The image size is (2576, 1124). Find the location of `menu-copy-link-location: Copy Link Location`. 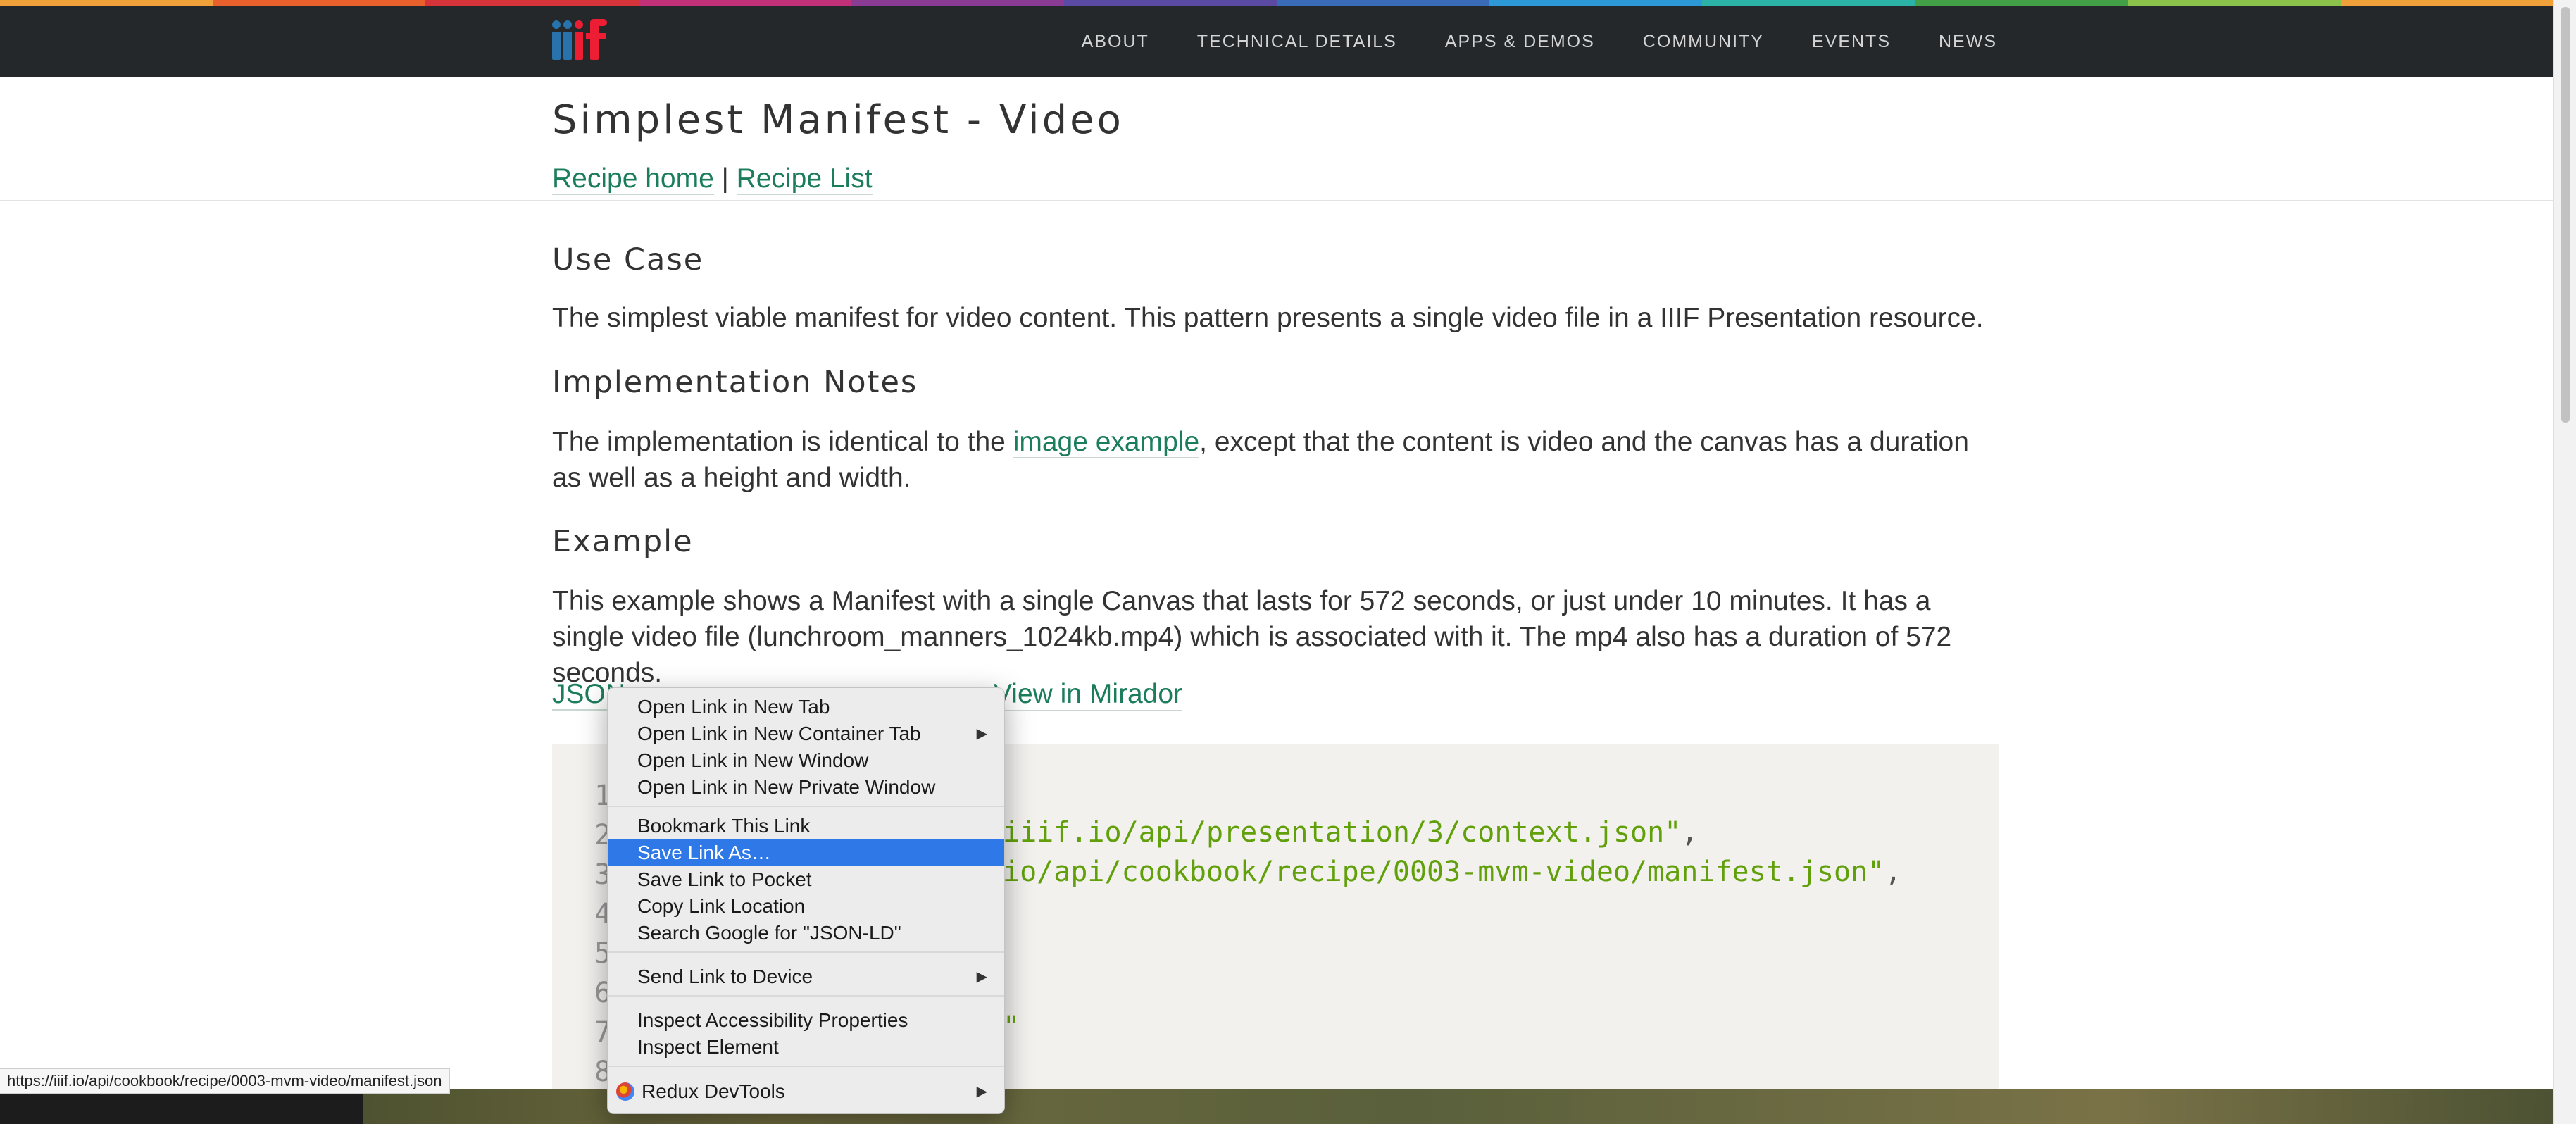

menu-copy-link-location: Copy Link Location is located at coordinates (806, 906).